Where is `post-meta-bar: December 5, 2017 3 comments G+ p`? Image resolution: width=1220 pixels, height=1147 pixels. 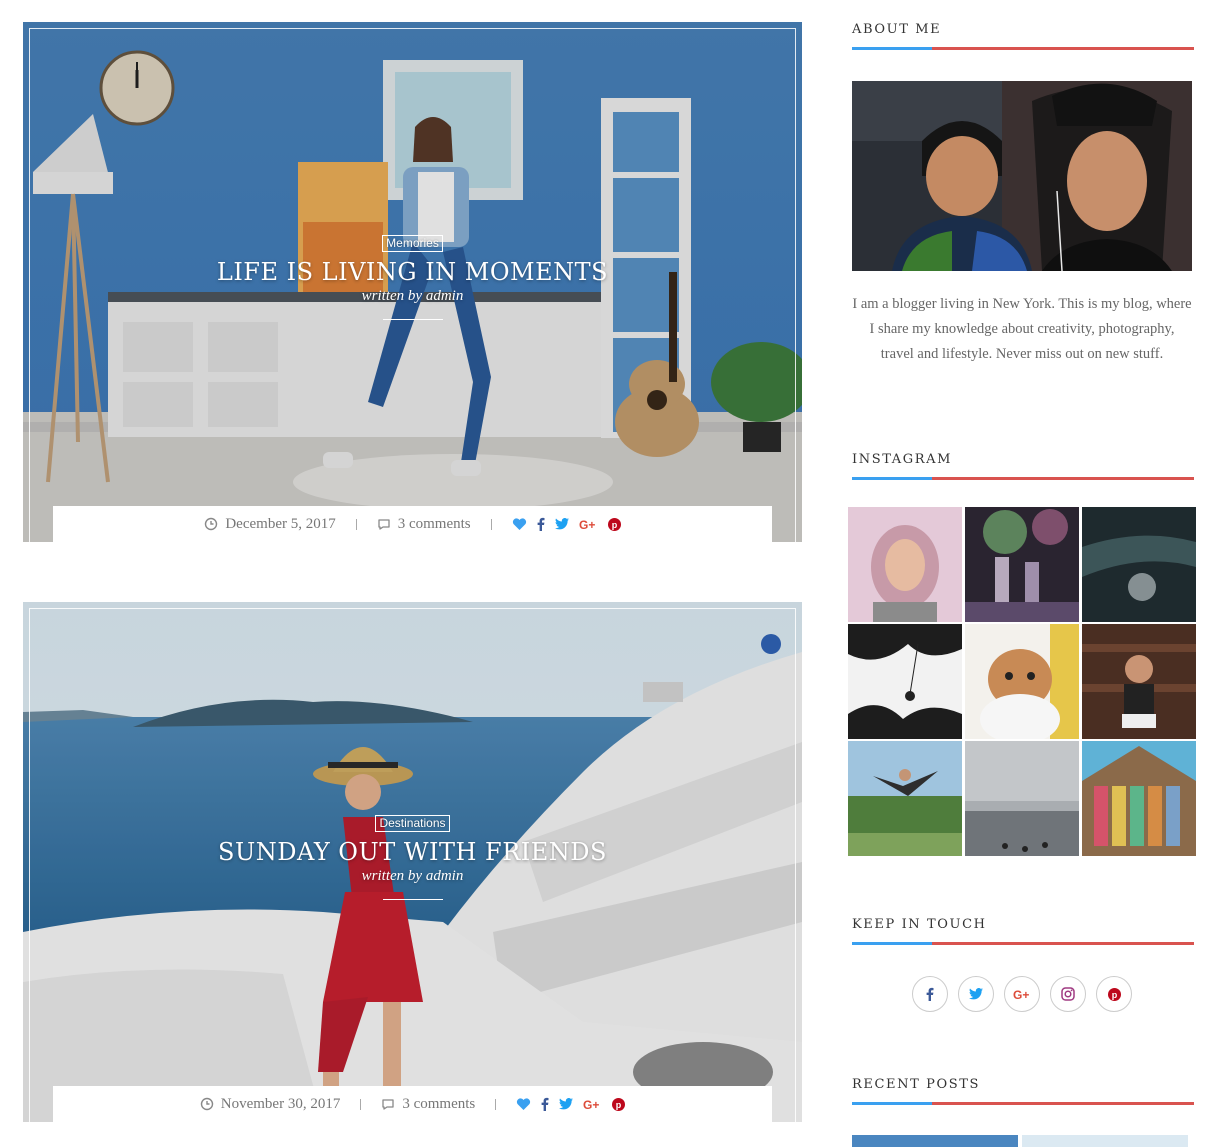
post-meta-bar: December 5, 2017 3 comments G+ p is located at coordinates (412, 524).